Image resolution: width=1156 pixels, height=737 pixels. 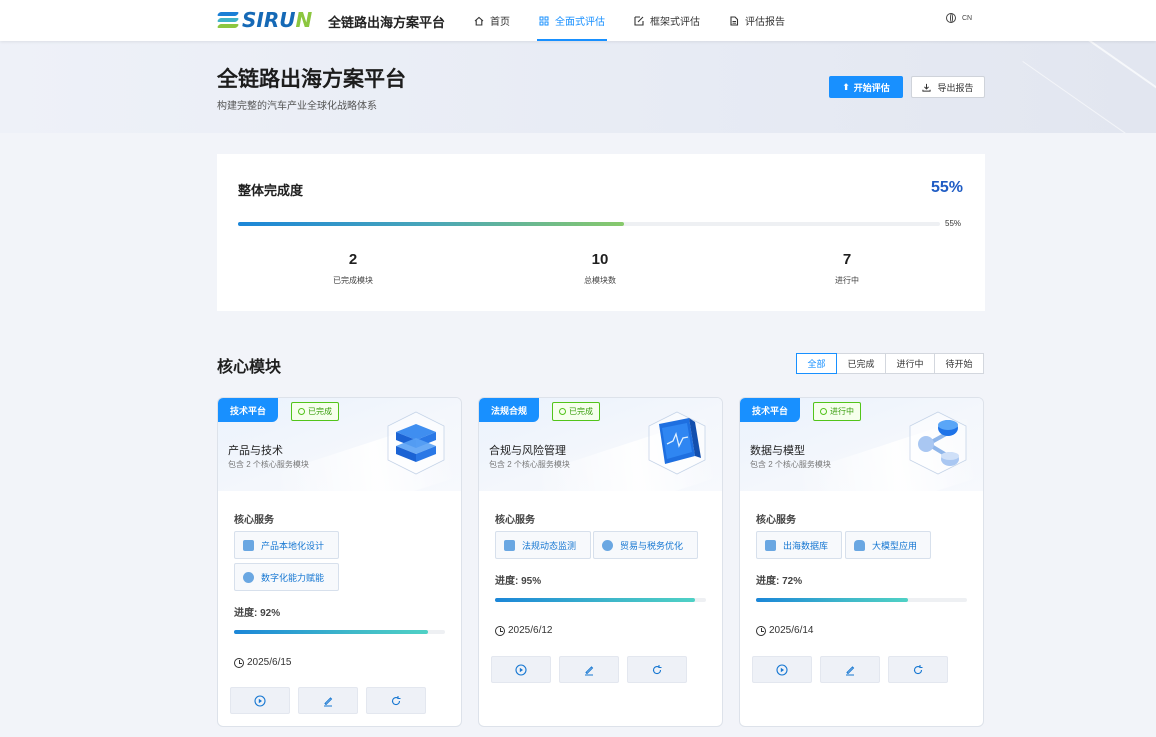 I want to click on export-report-button: 导出报告, so click(x=948, y=87).